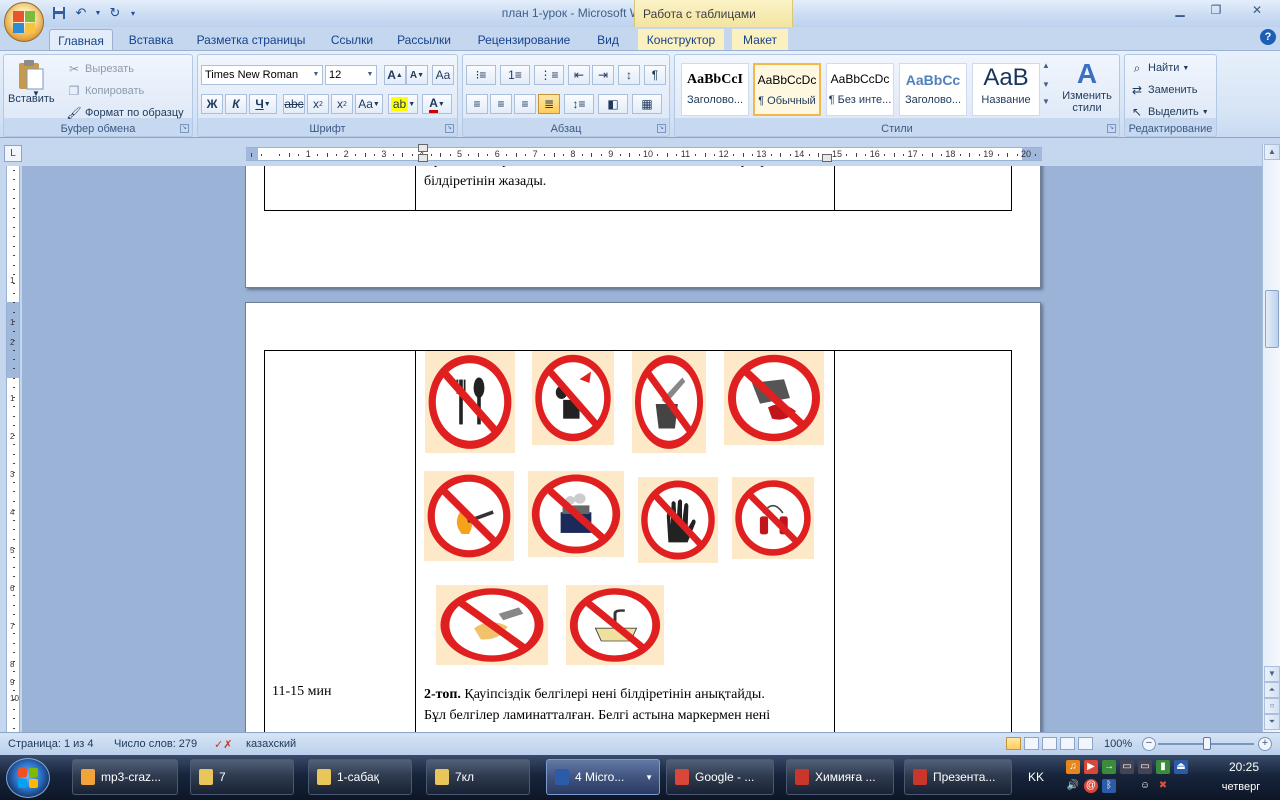 This screenshot has width=1280, height=800. I want to click on battery-icon: ▮, so click(1163, 767).